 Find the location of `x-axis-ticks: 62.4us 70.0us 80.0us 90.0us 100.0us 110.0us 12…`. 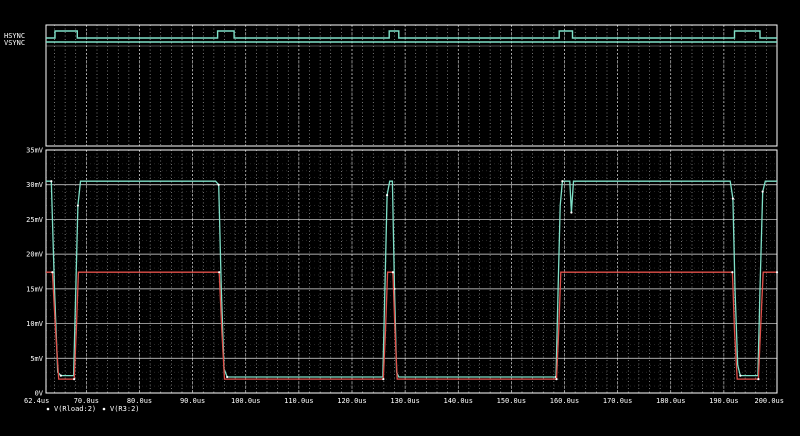

x-axis-ticks: 62.4us 70.0us 80.0us 90.0us 100.0us 110.0us 12… is located at coordinates (404, 401).